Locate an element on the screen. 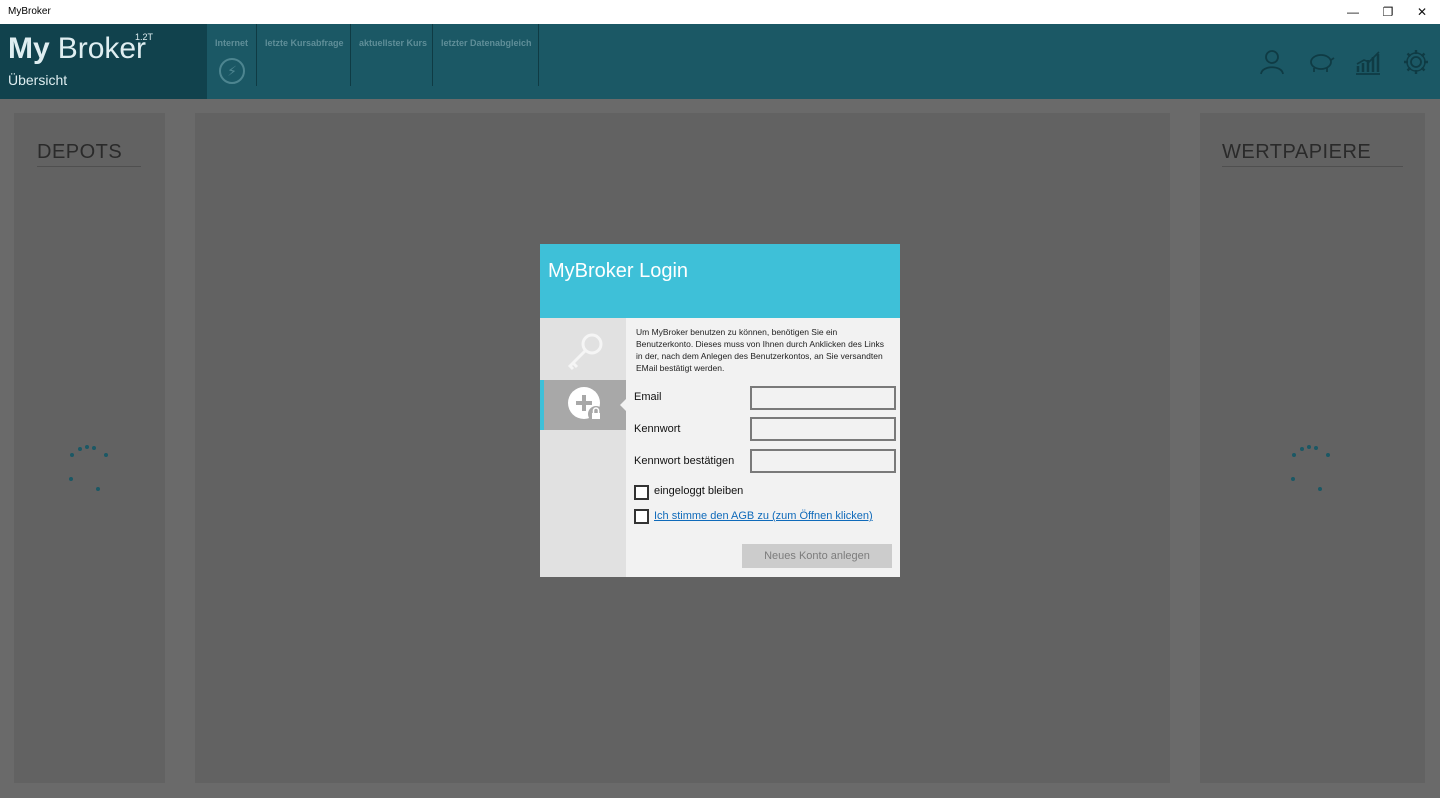 Image resolution: width=1440 pixels, height=798 pixels. close-button: ✕ is located at coordinates (1422, 12).